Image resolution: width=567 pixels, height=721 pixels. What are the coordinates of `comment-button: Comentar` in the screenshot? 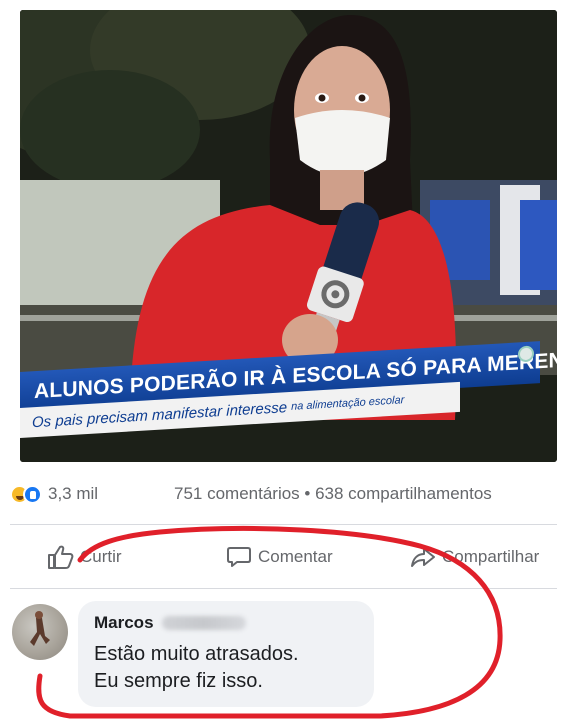 It's located at (279, 557).